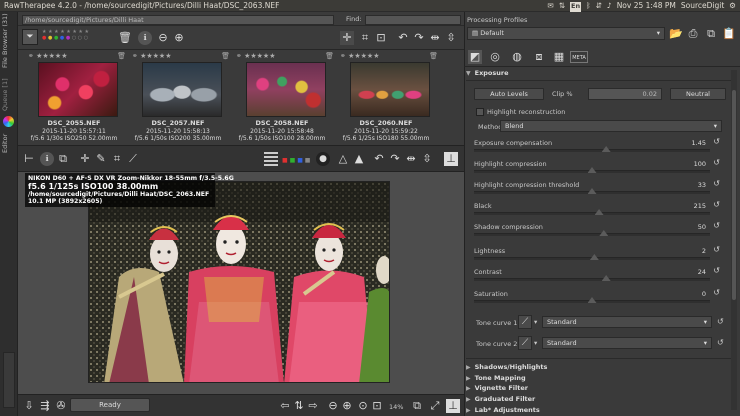  What do you see at coordinates (509, 94) in the screenshot?
I see `auto-levels-button: Auto Levels` at bounding box center [509, 94].